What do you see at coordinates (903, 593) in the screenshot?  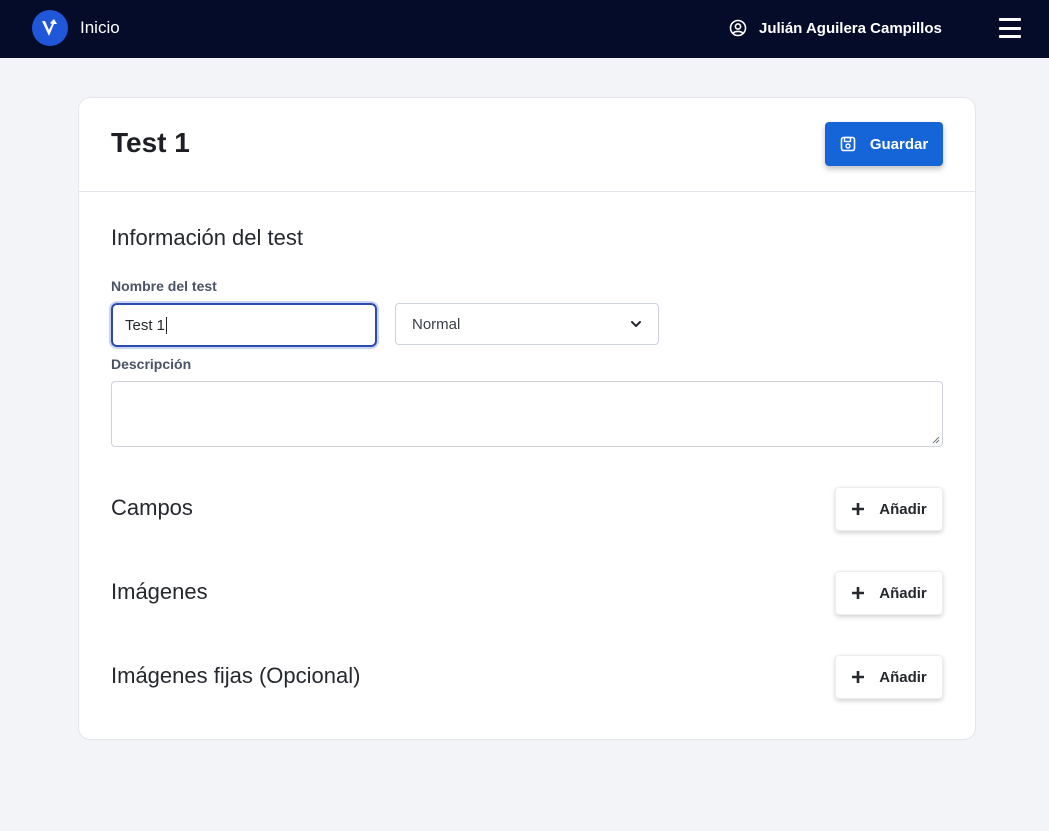 I see `add-image-label: Añadir` at bounding box center [903, 593].